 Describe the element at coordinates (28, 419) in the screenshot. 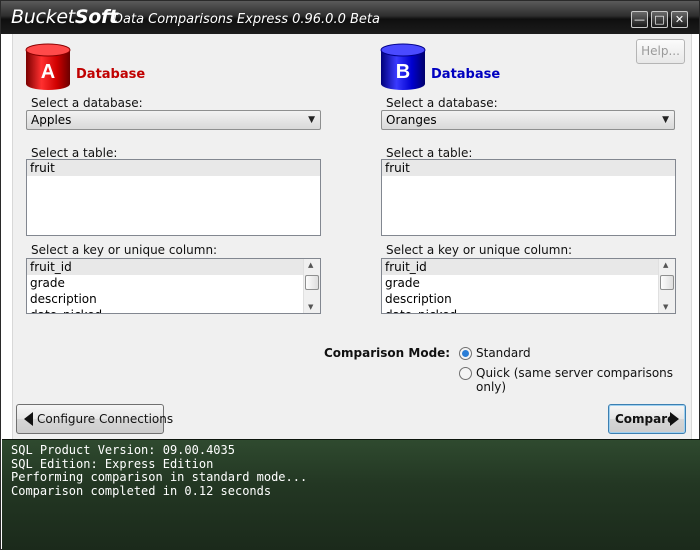

I see `arrow-left-icon` at that location.